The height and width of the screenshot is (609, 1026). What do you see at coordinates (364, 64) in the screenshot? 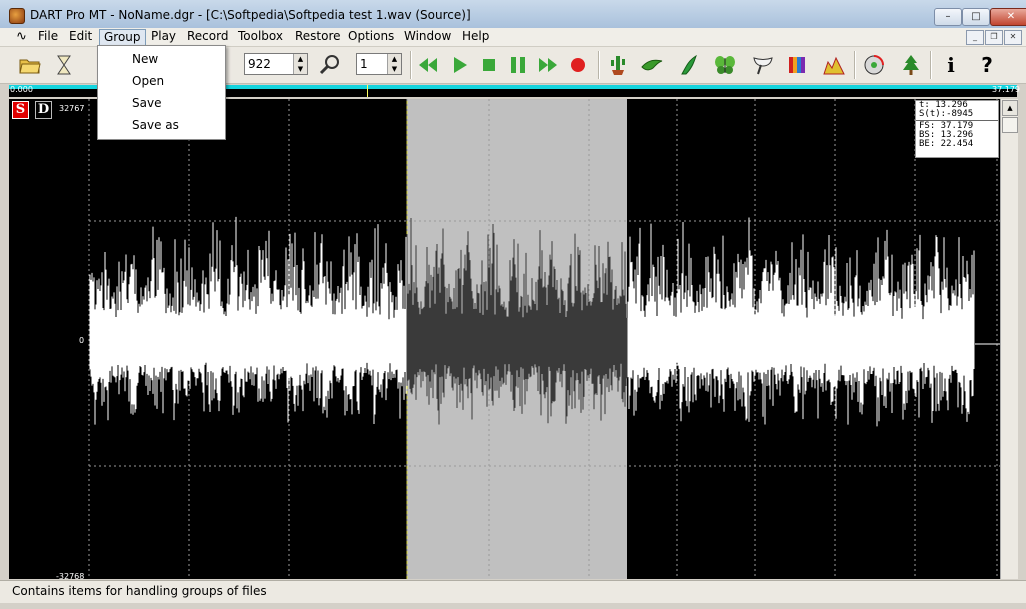
I see `channel-value: 1` at bounding box center [364, 64].